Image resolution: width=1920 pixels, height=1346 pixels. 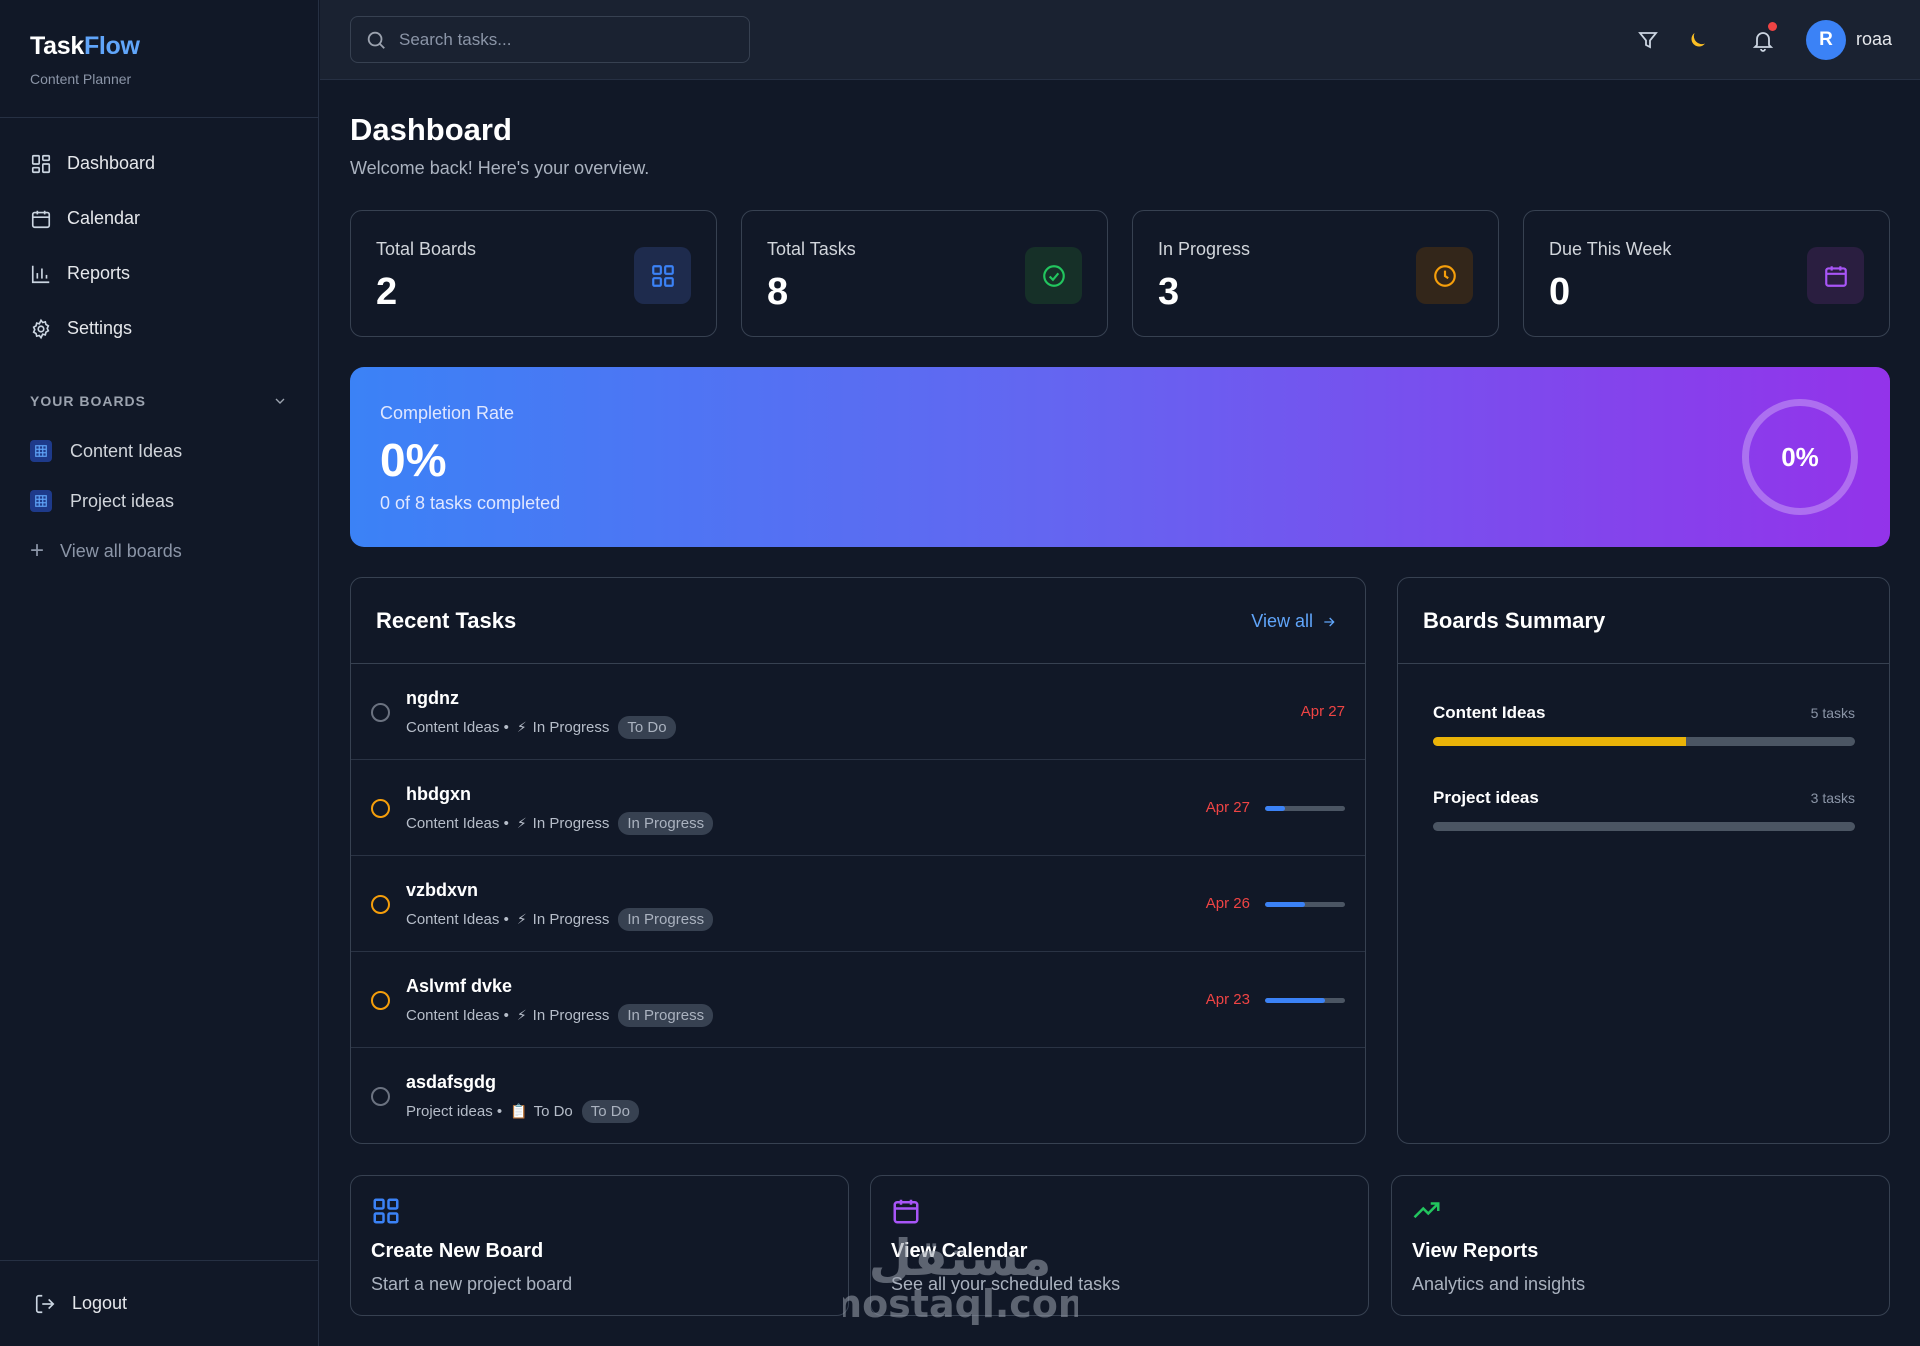 What do you see at coordinates (1644, 724) in the screenshot?
I see `summary-item-content-ideas: Content Ideas 5 tasks` at bounding box center [1644, 724].